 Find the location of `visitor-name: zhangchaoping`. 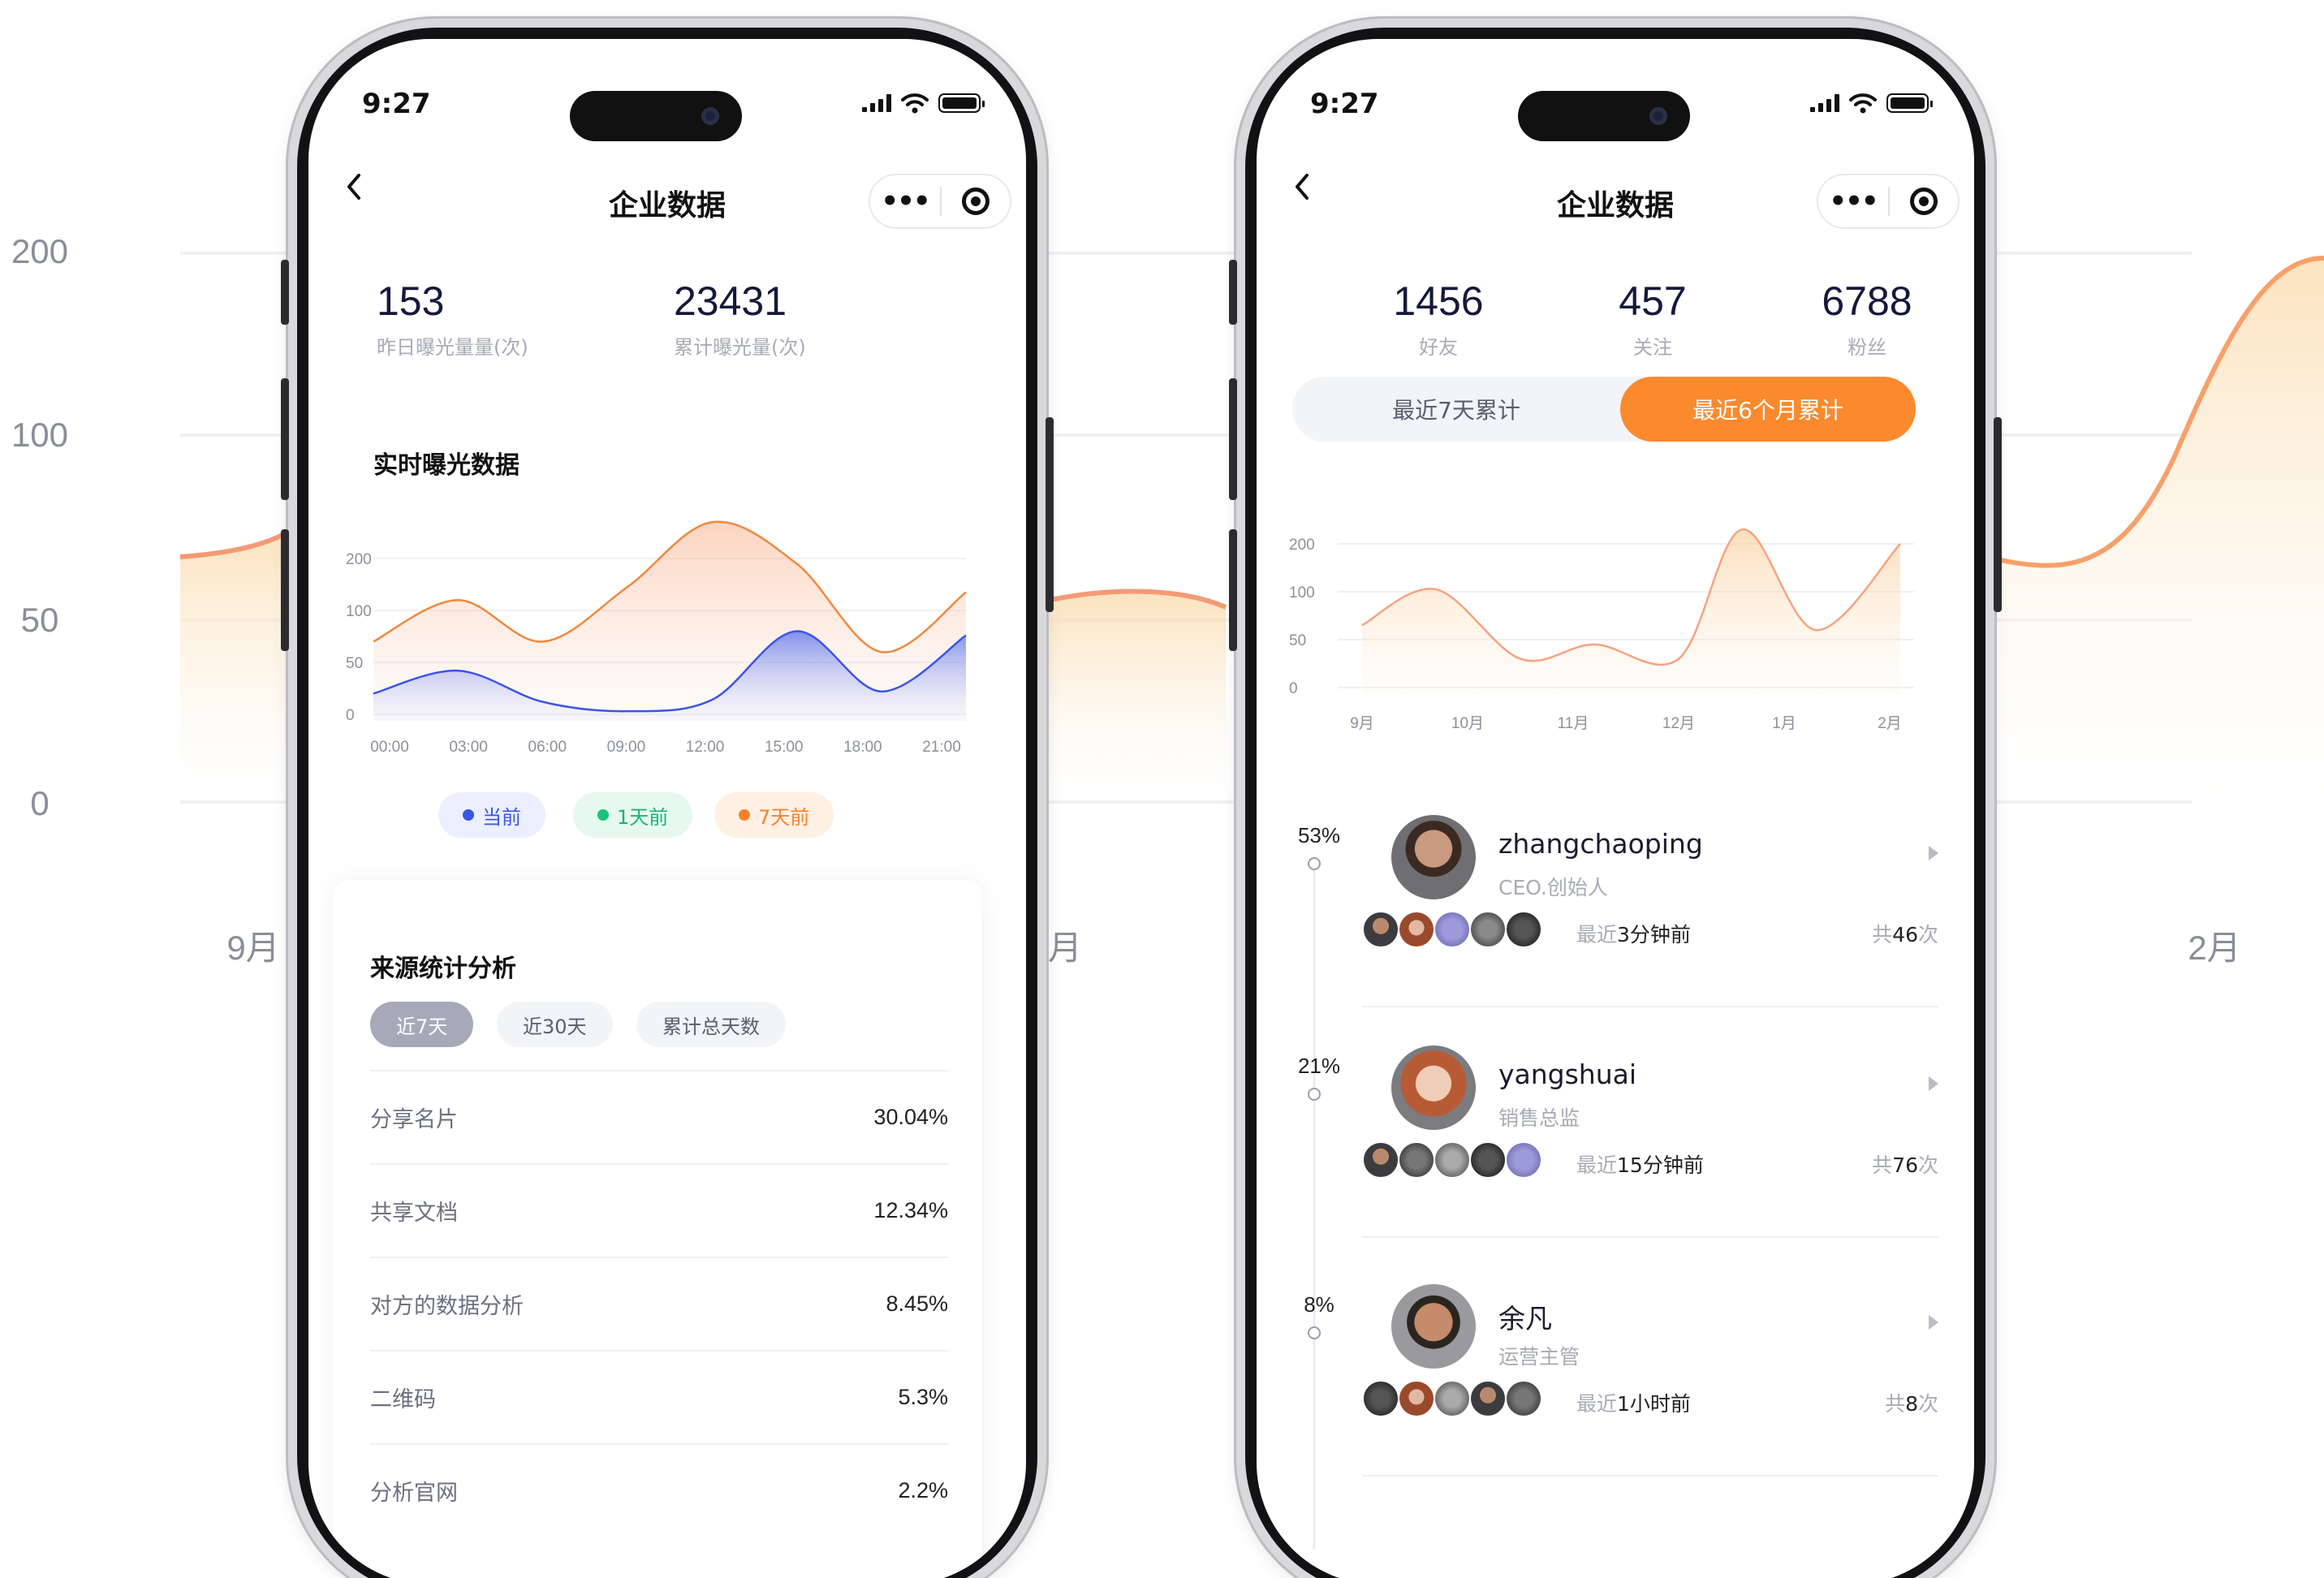

visitor-name: zhangchaoping is located at coordinates (1600, 844).